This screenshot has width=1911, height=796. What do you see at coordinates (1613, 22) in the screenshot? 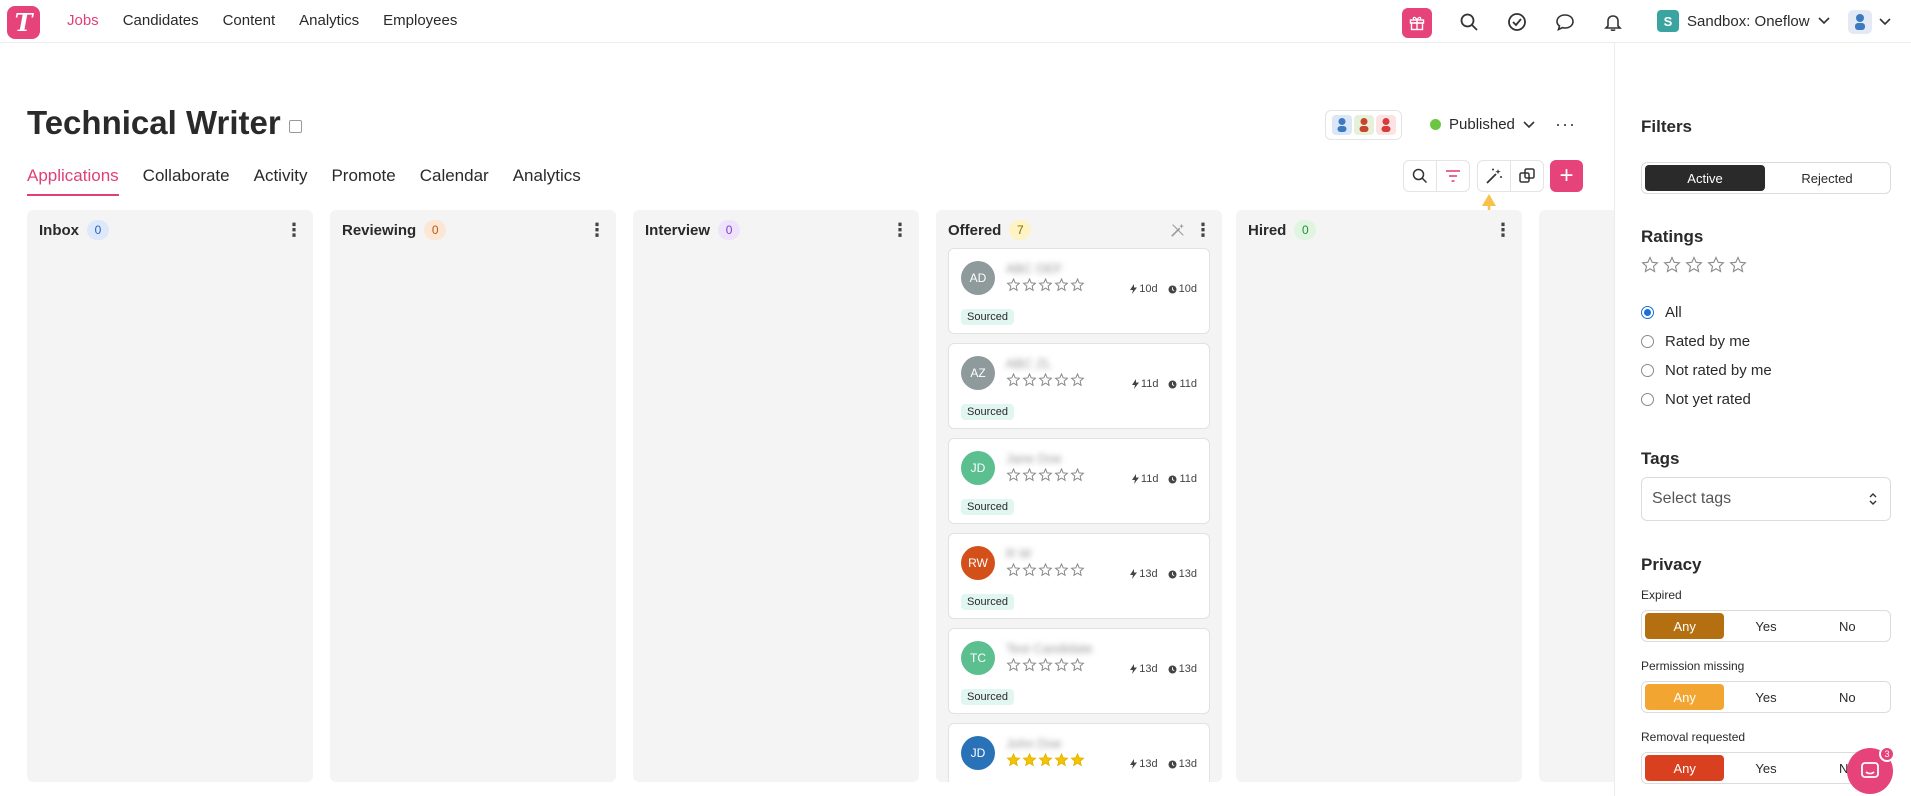
I see `bell-icon` at bounding box center [1613, 22].